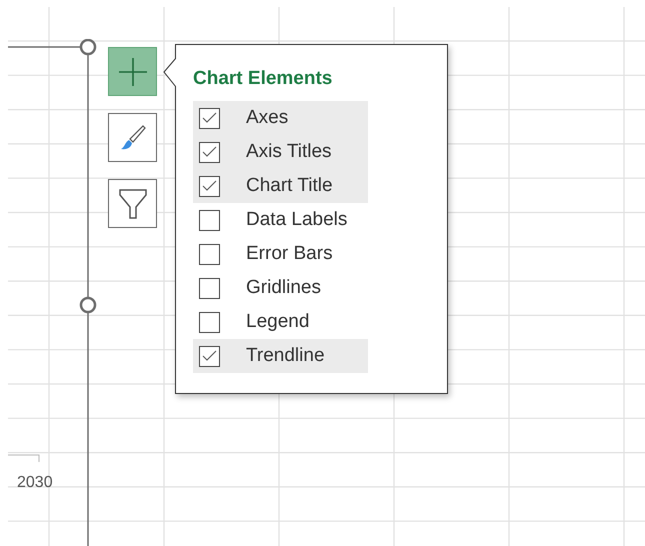  I want to click on filter-icon, so click(133, 204).